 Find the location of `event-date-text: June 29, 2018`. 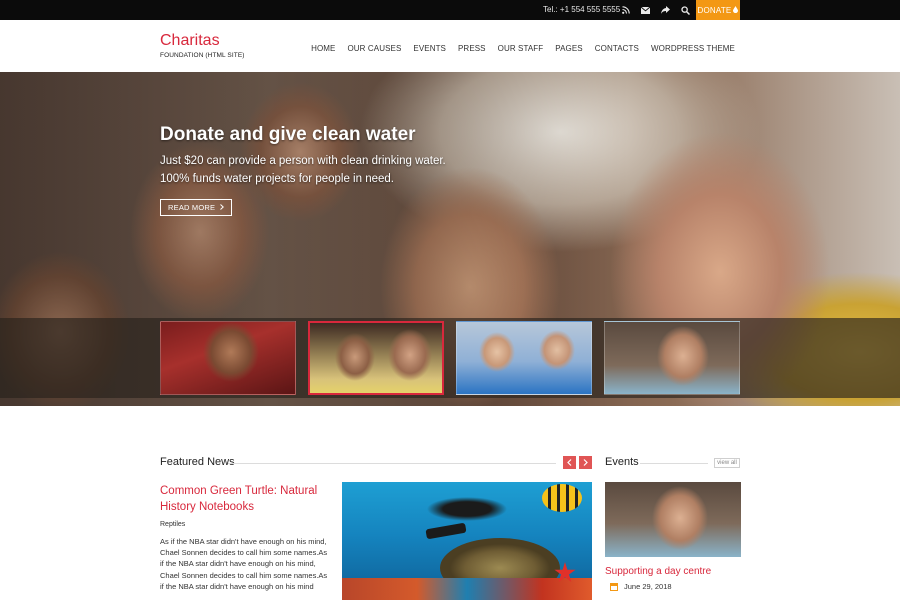

event-date-text: June 29, 2018 is located at coordinates (648, 586).